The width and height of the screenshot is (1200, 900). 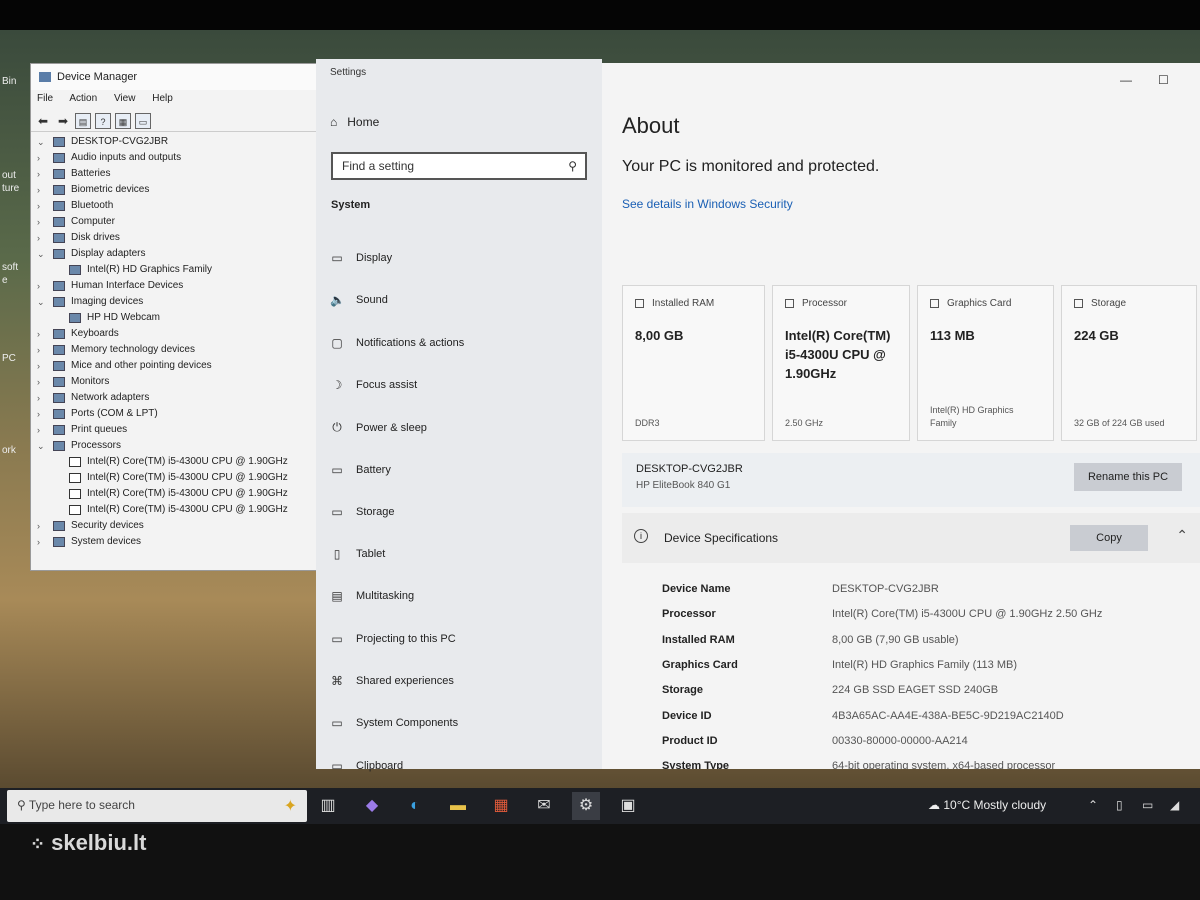 I want to click on wifi-icon: ◢, so click(x=1174, y=805).